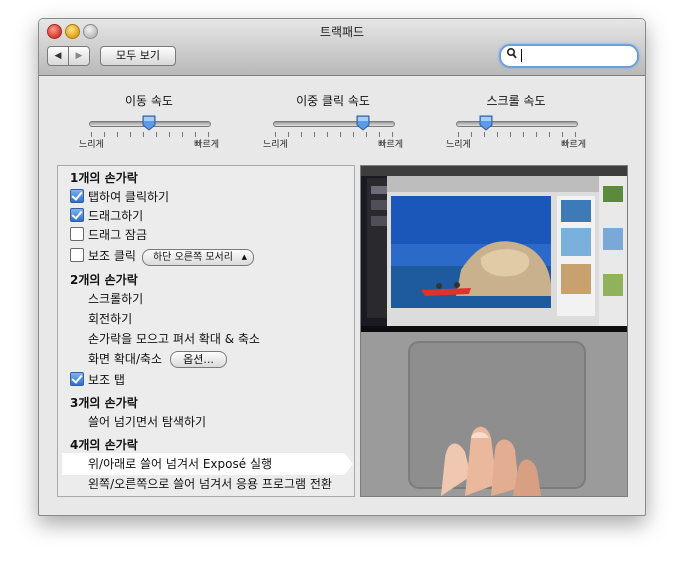 This screenshot has width=680, height=562. I want to click on search-icon, so click(511, 54).